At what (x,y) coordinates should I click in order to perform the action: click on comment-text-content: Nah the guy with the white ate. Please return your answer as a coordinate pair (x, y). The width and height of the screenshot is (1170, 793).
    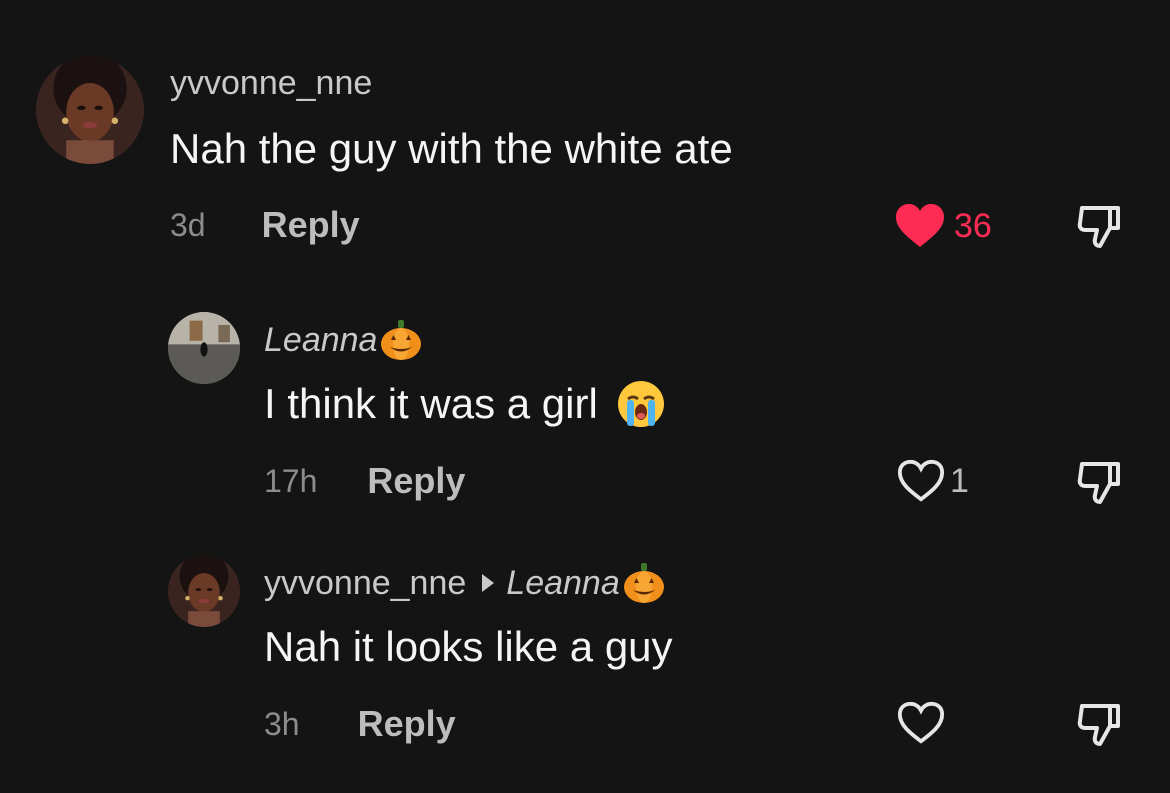
    Looking at the image, I should click on (451, 148).